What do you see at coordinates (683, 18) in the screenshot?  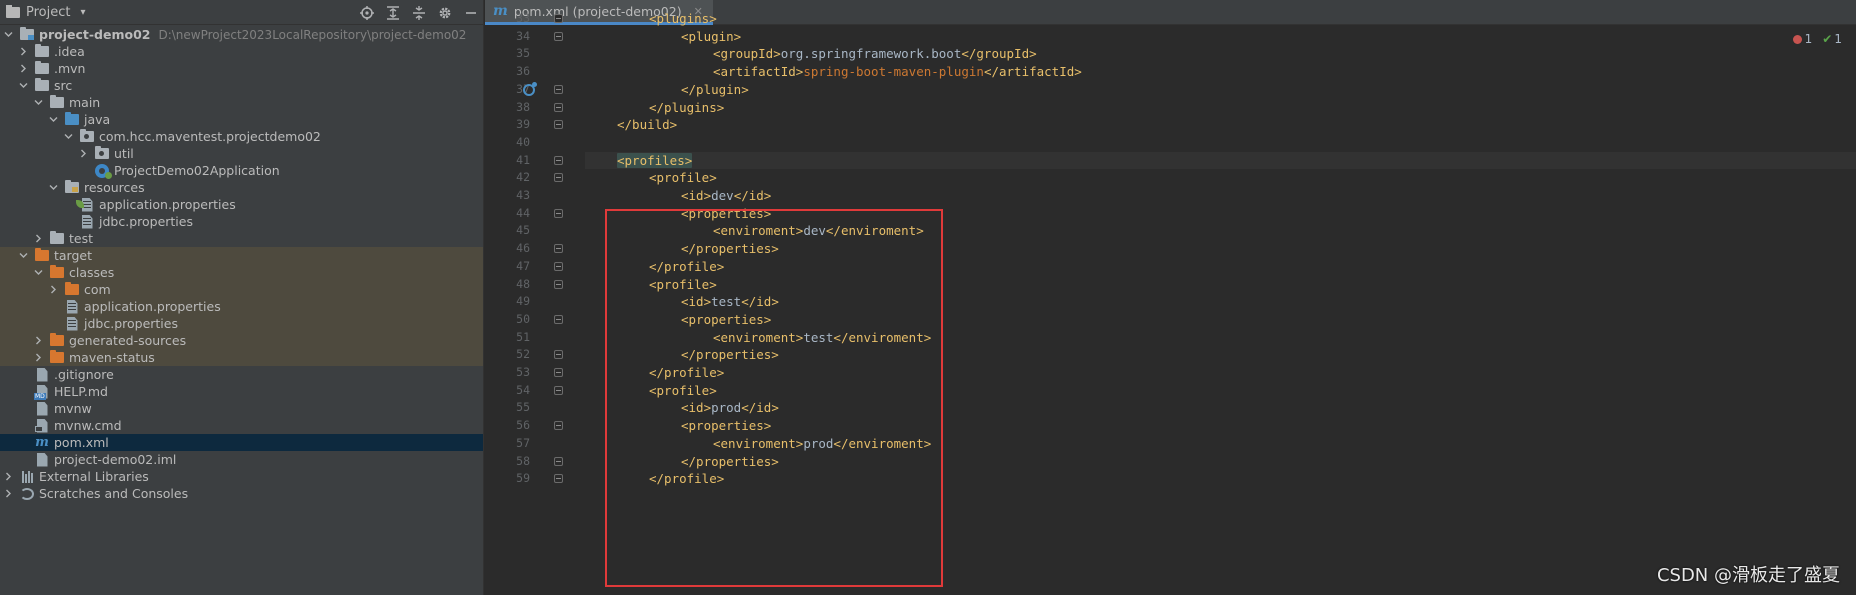 I see `xml-open-tag: <plugins>` at bounding box center [683, 18].